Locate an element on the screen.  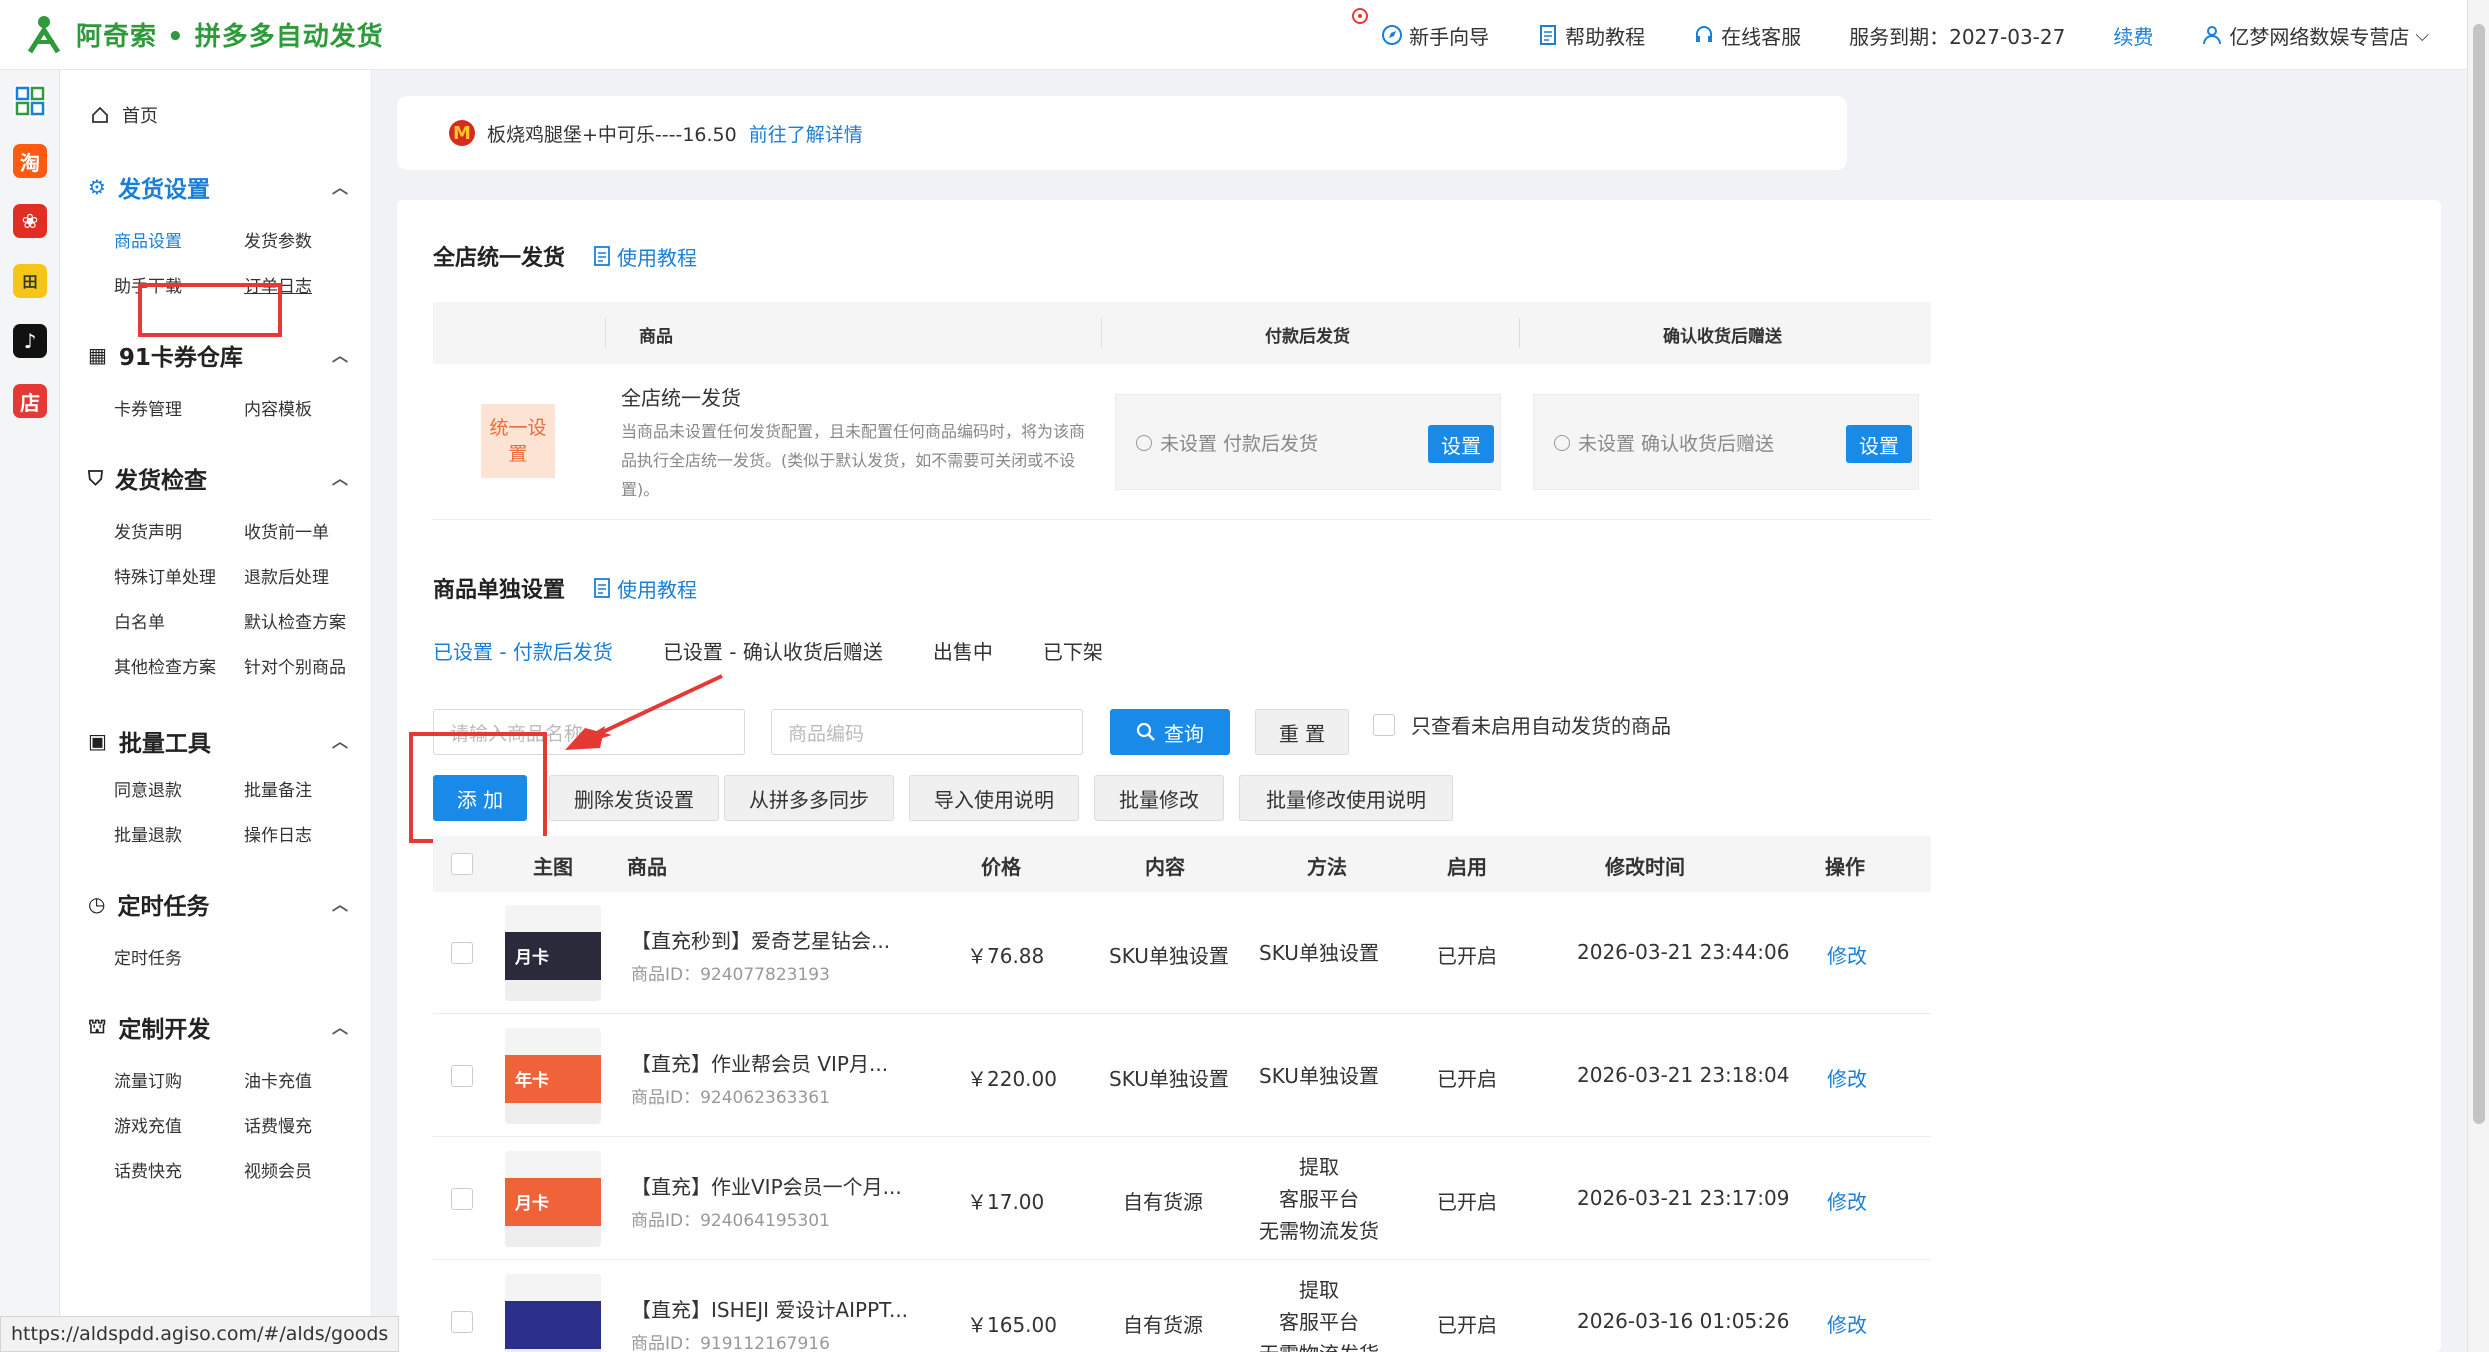
new-user-guide-link: 新手向导 is located at coordinates (1435, 35).